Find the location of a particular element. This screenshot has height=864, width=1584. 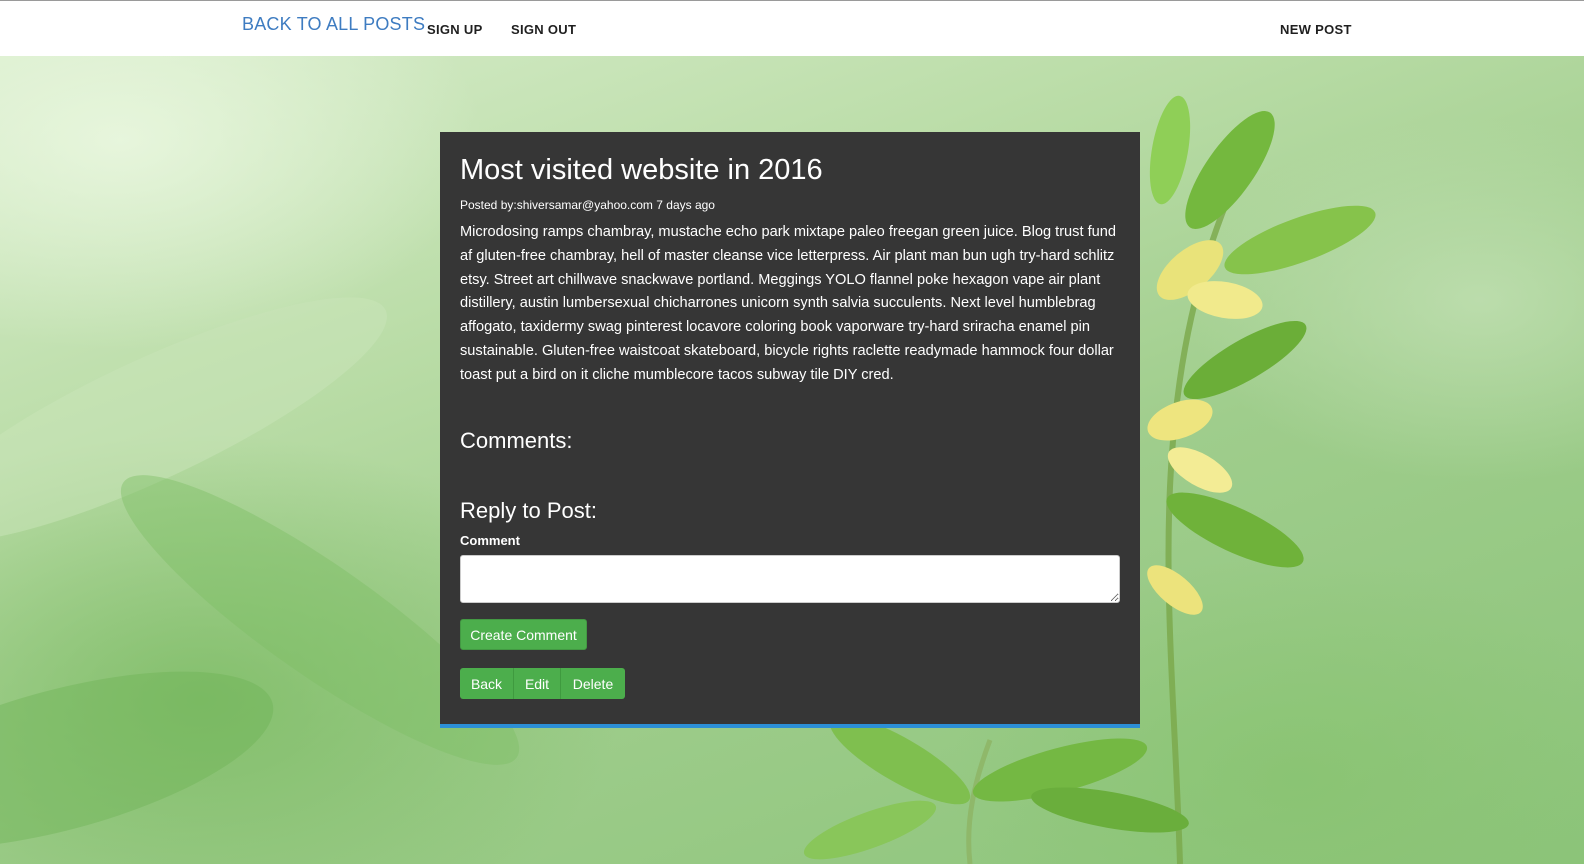

post-title: Most visited website in 2016 is located at coordinates (641, 170).